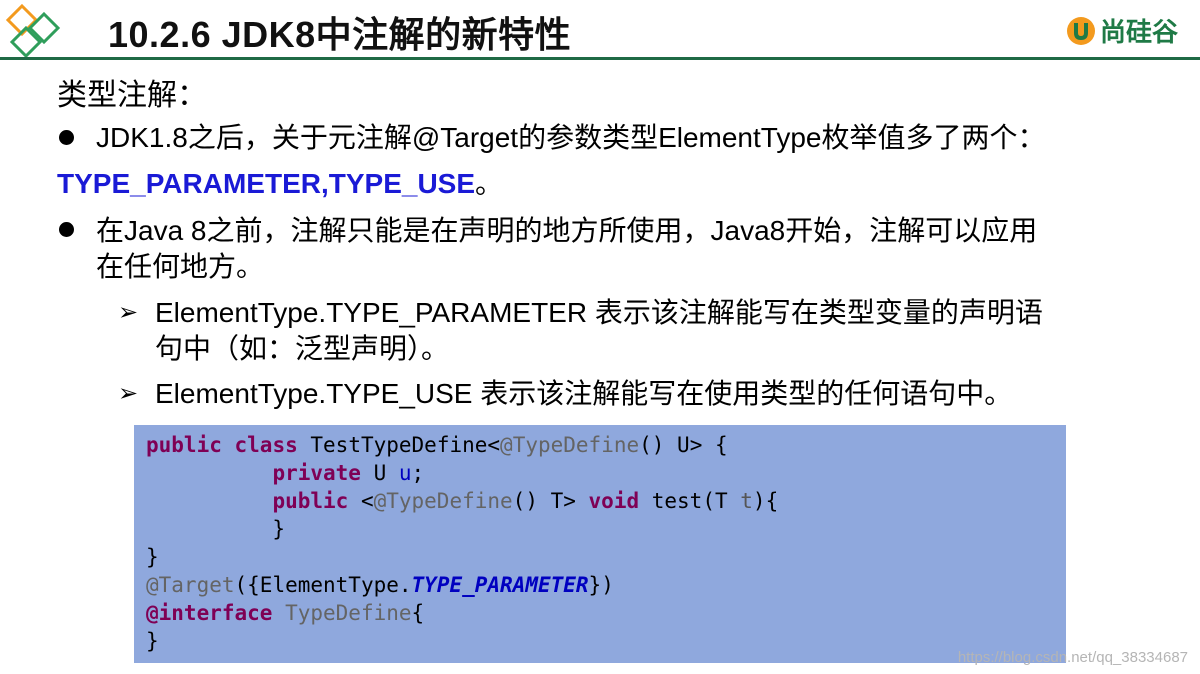 The height and width of the screenshot is (674, 1200). Describe the element at coordinates (1138, 32) in the screenshot. I see `brand-name: 尚硅谷` at that location.